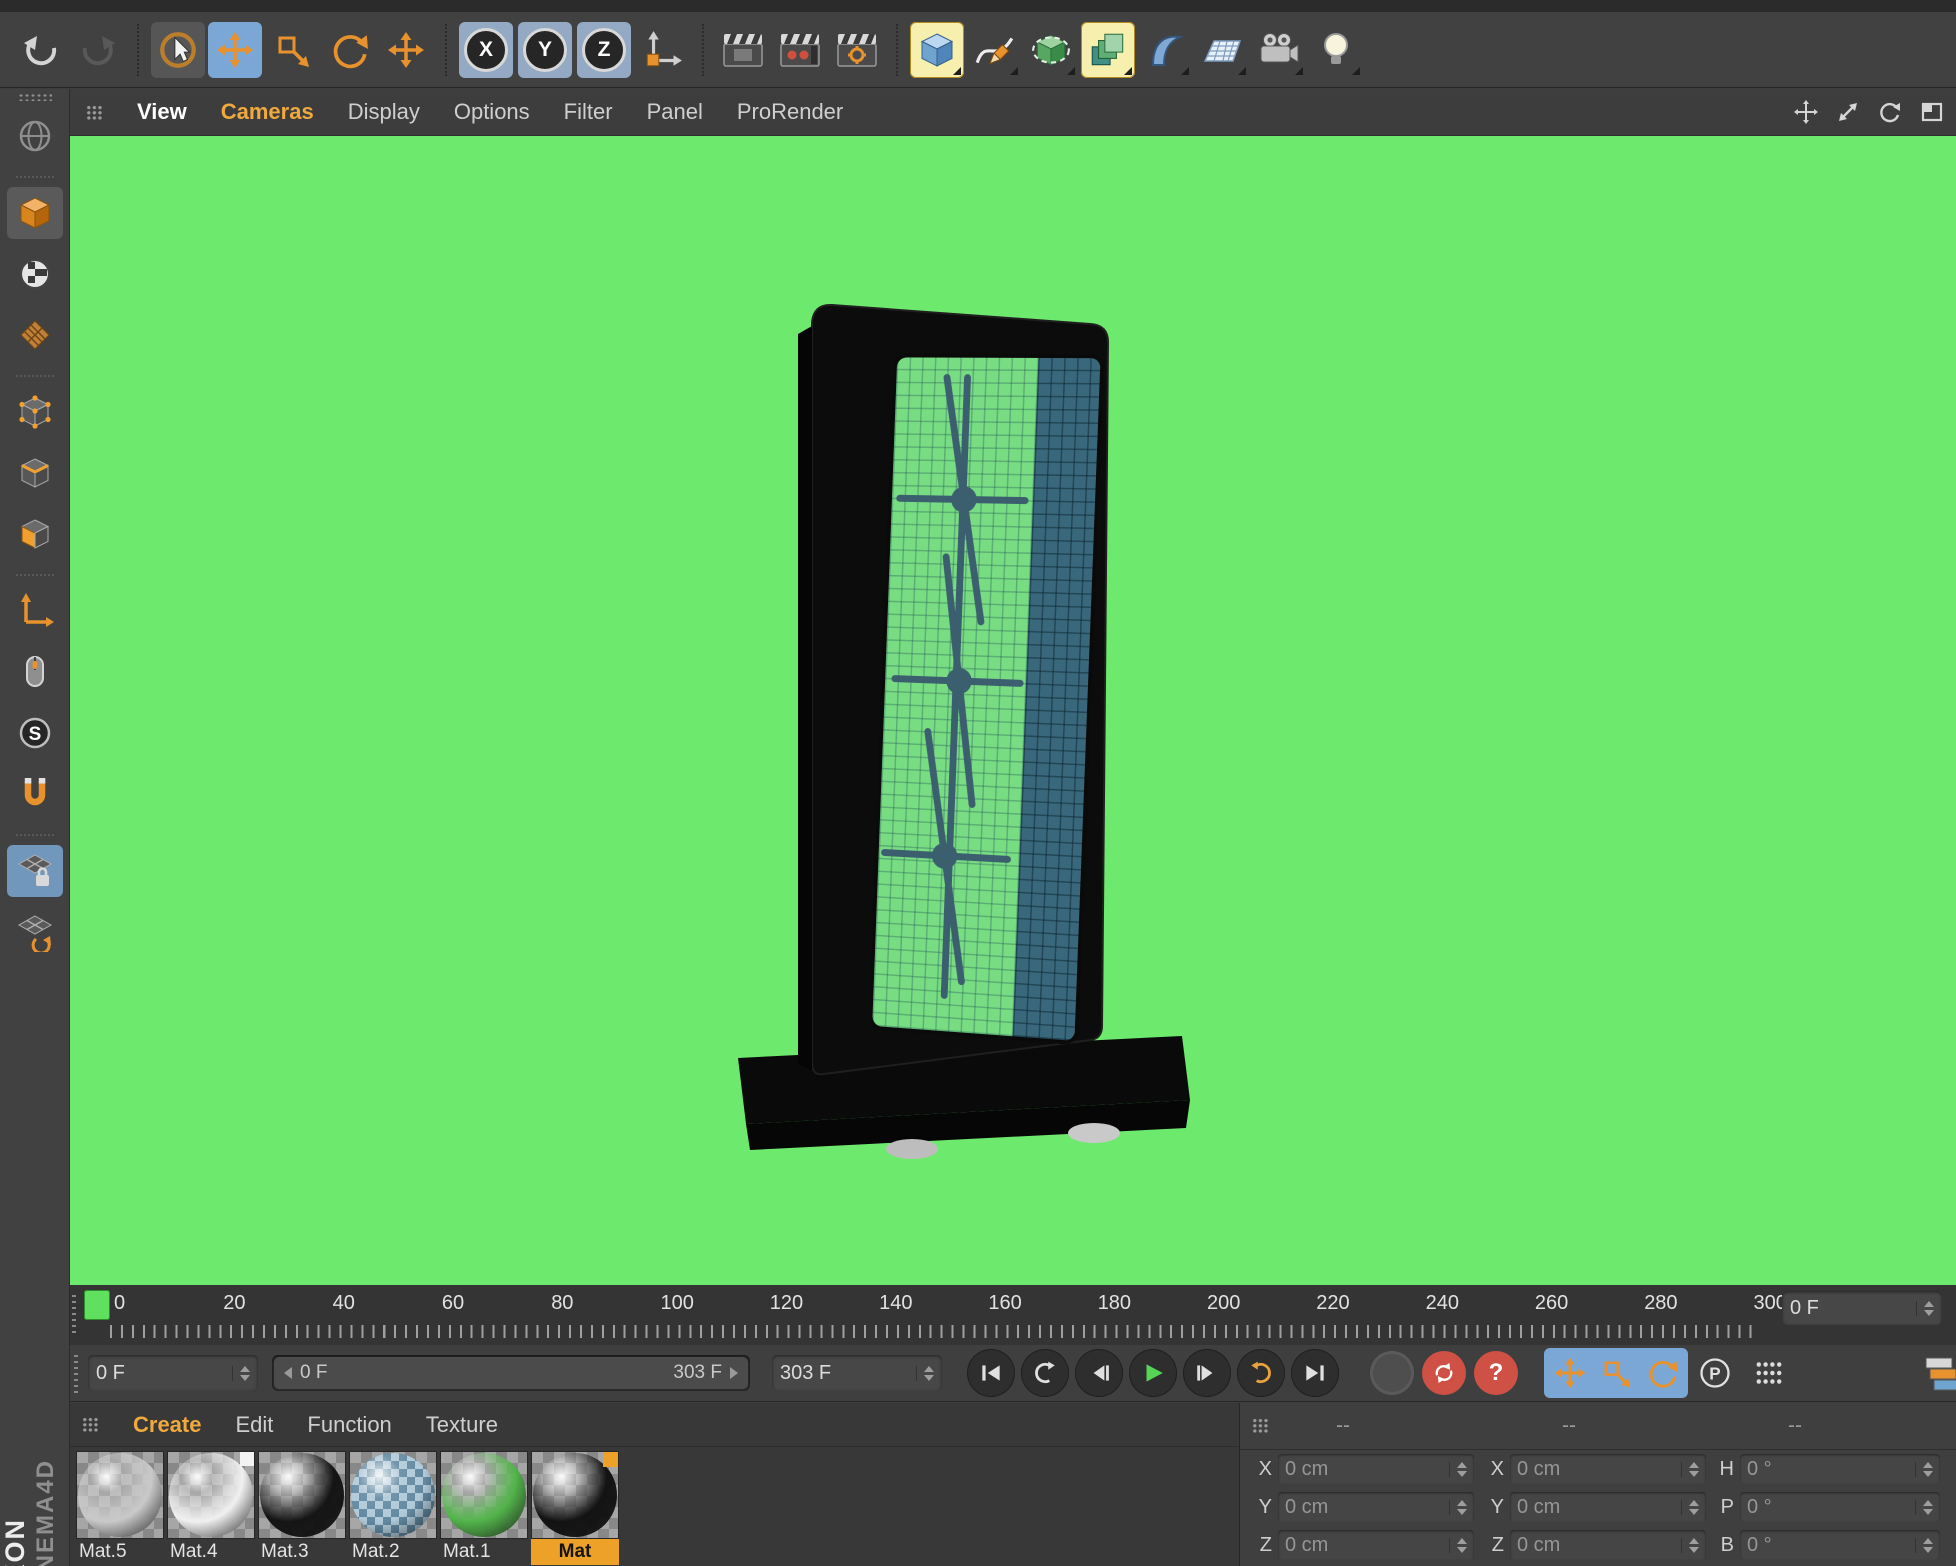  I want to click on render-to-picture-viewer-button, so click(800, 50).